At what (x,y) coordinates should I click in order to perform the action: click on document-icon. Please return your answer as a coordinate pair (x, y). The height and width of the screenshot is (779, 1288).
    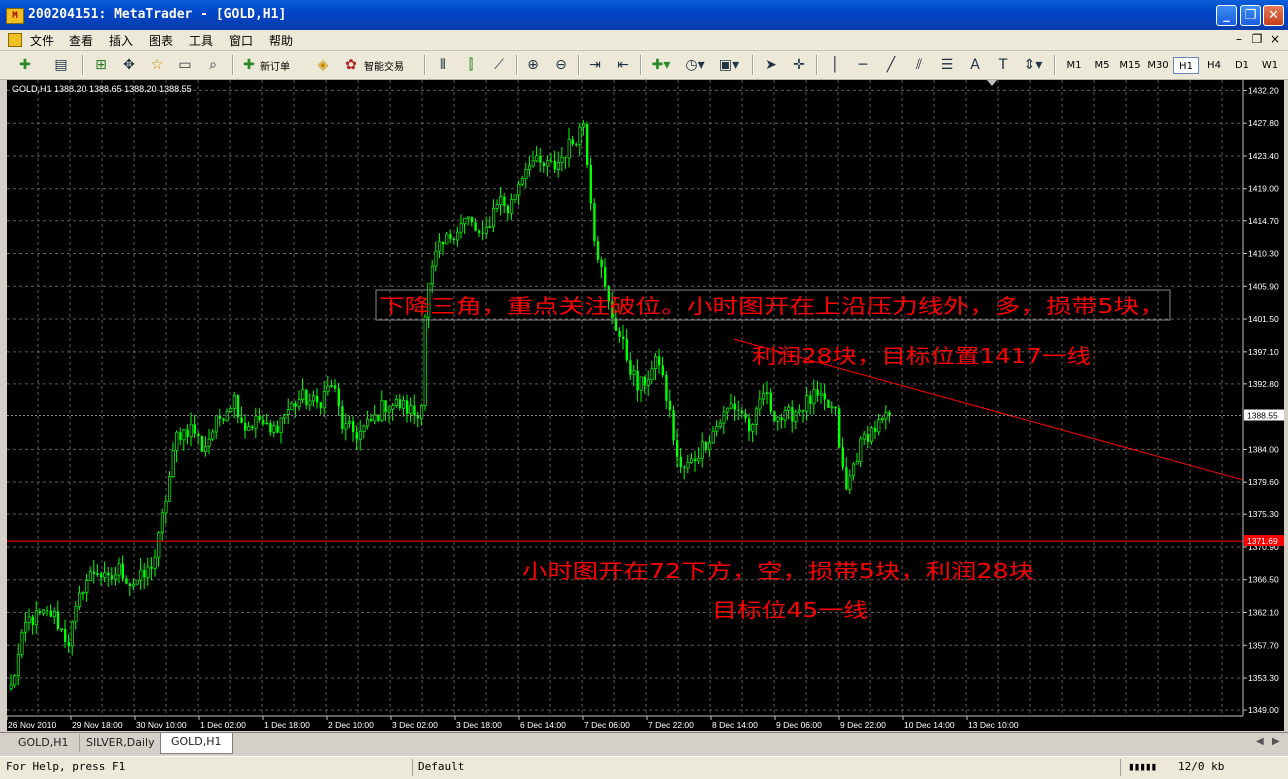
    Looking at the image, I should click on (15, 40).